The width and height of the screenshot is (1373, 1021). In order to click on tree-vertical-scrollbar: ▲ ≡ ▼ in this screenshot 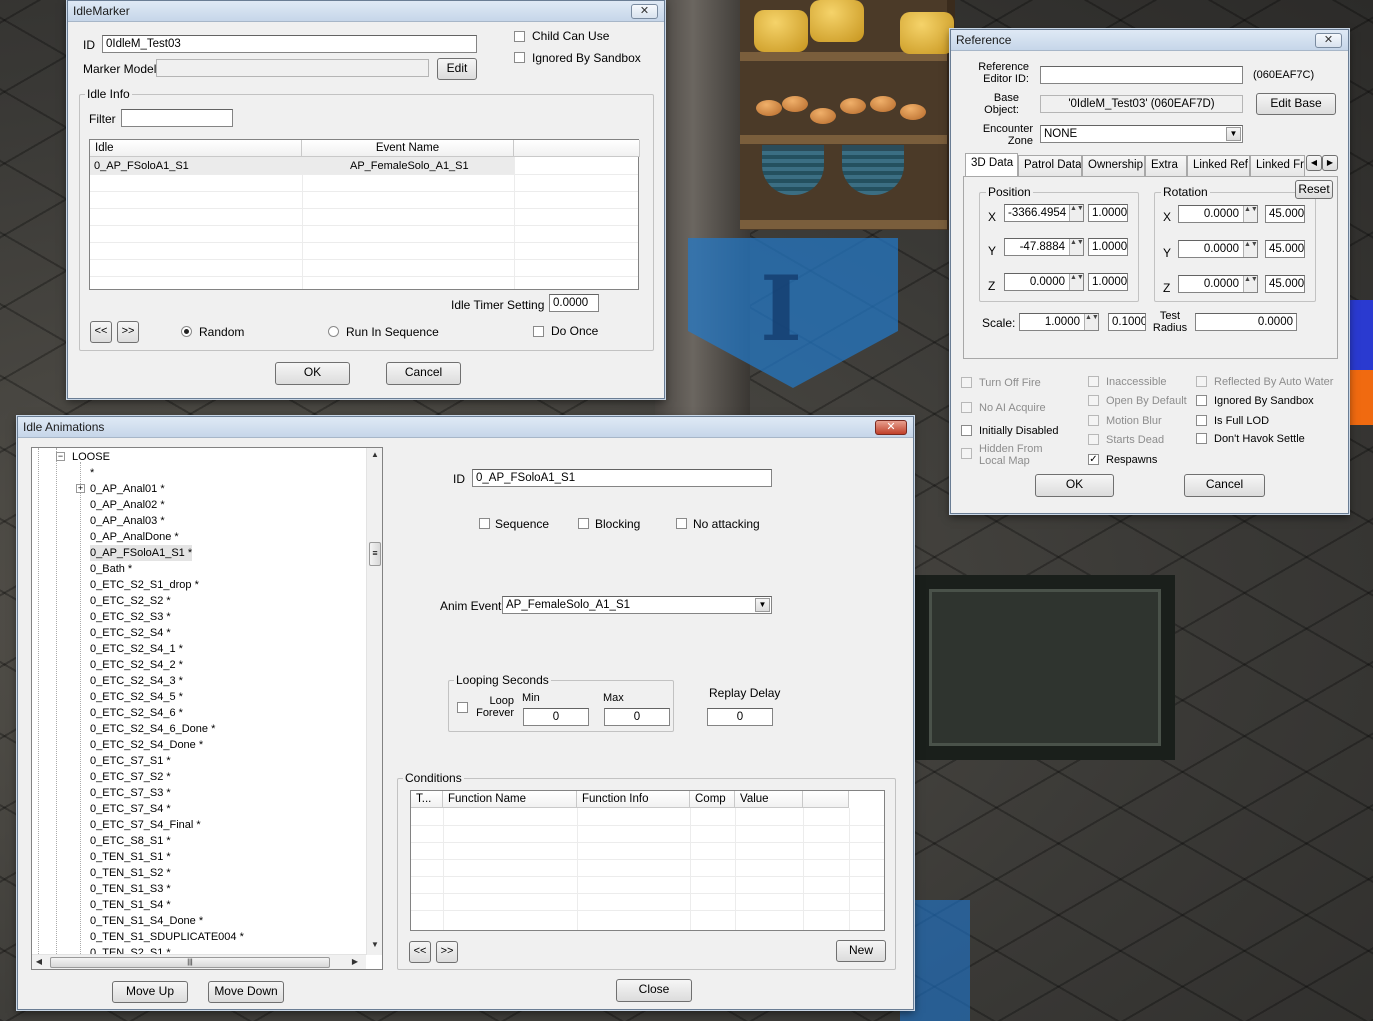, I will do `click(374, 701)`.